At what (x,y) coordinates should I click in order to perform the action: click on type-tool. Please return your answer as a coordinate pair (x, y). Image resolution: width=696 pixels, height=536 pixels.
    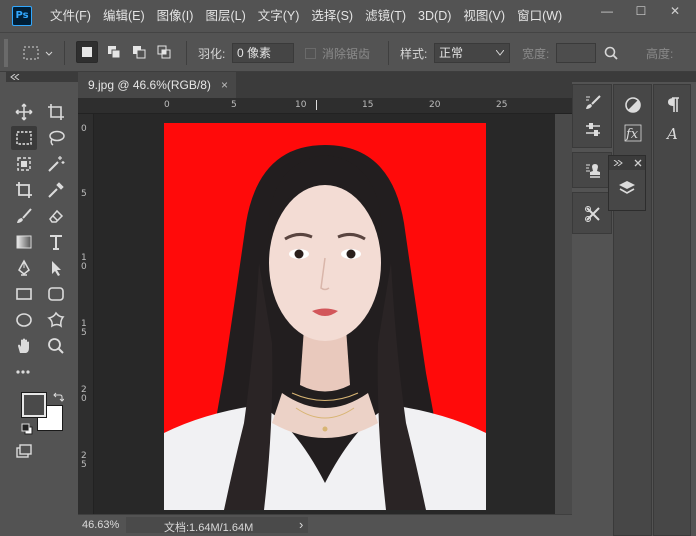
    Looking at the image, I should click on (56, 242).